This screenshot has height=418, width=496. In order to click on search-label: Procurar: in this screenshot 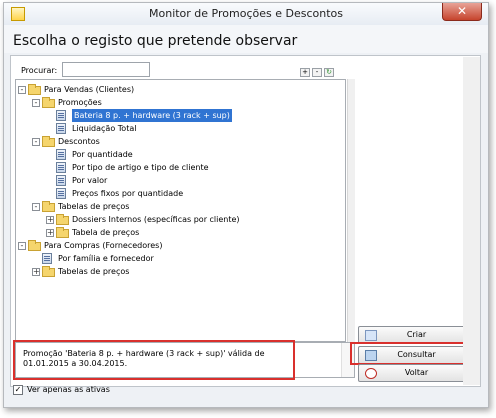, I will do `click(39, 70)`.